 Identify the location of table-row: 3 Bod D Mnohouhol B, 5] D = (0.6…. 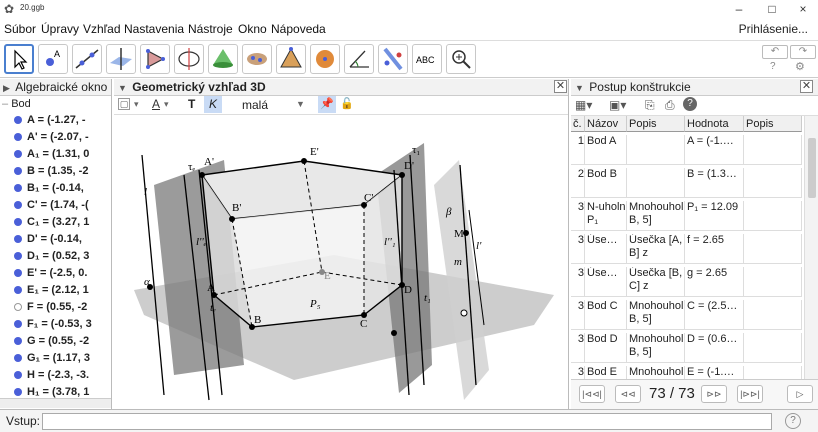
(686, 346).